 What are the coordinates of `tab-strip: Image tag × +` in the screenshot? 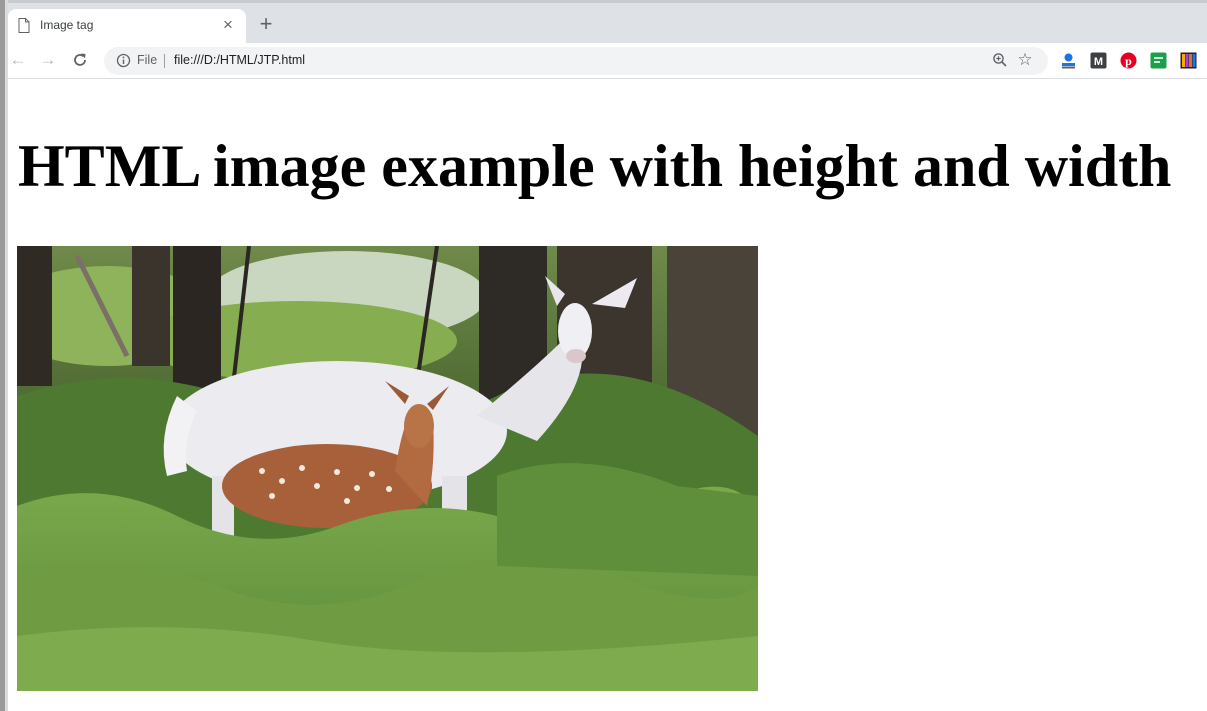 It's located at (607, 21).